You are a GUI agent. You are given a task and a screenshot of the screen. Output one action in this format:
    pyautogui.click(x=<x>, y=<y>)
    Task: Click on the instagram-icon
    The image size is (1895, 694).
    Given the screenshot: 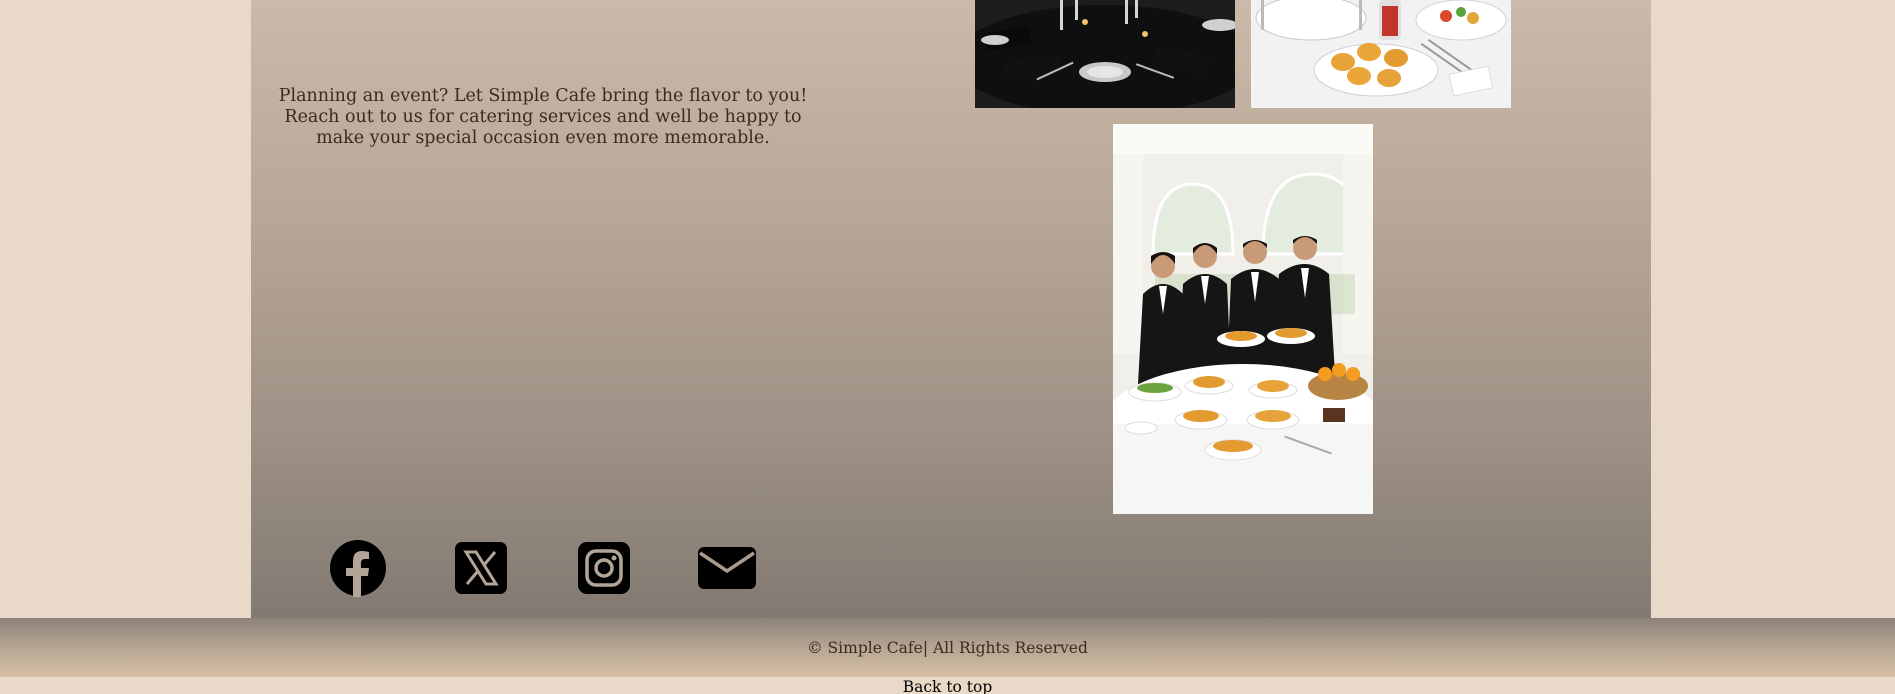 What is the action you would take?
    pyautogui.click(x=604, y=570)
    